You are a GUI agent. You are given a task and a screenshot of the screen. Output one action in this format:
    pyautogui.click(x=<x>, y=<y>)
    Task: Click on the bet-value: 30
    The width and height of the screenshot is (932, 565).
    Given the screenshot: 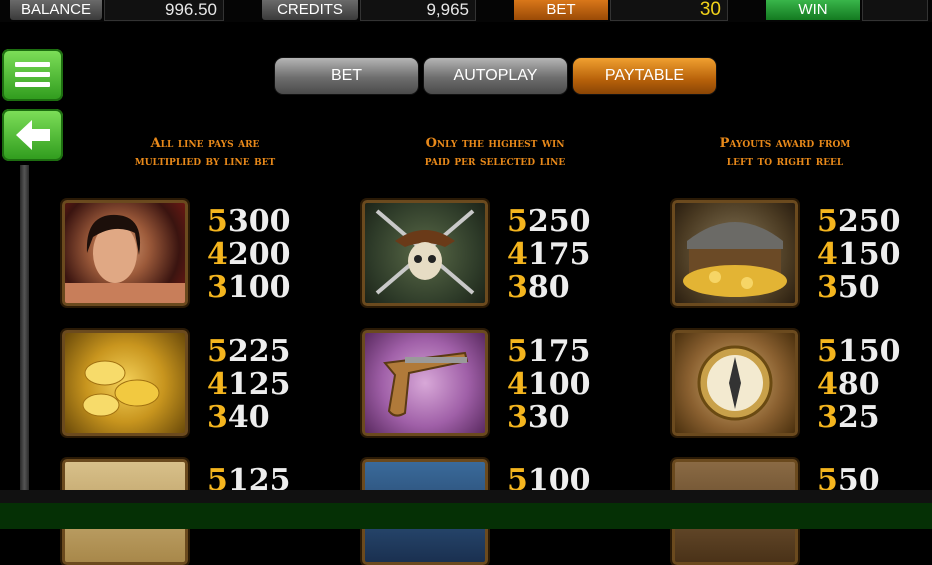 What is the action you would take?
    pyautogui.click(x=669, y=10)
    